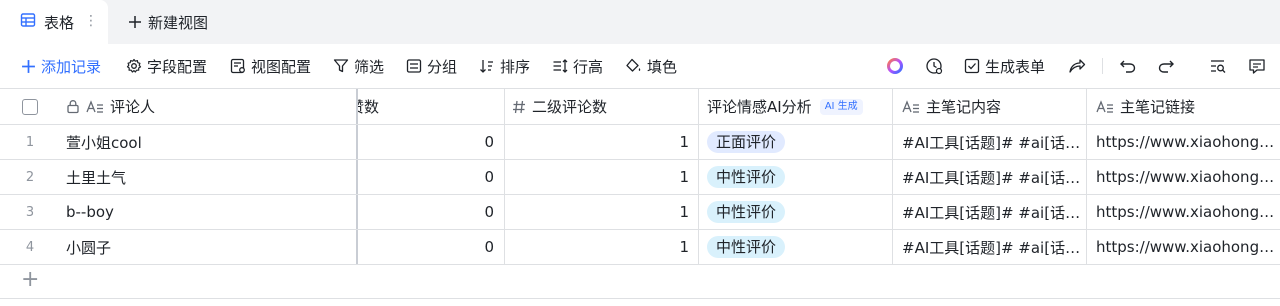  I want to click on header-row: 评论人 赞数 二级评论数 评论情感AI分析 AI 生成 主笔记内容 主笔记链接, so click(640, 106).